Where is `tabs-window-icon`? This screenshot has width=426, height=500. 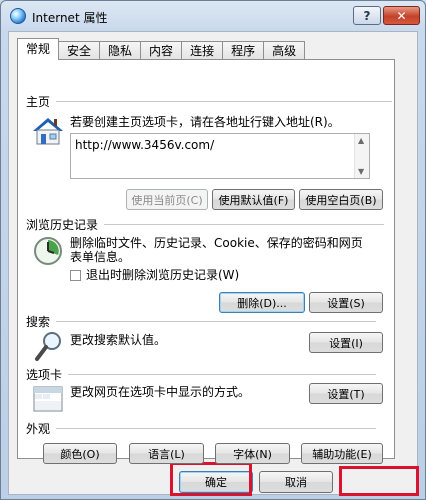
tabs-window-icon is located at coordinates (48, 399).